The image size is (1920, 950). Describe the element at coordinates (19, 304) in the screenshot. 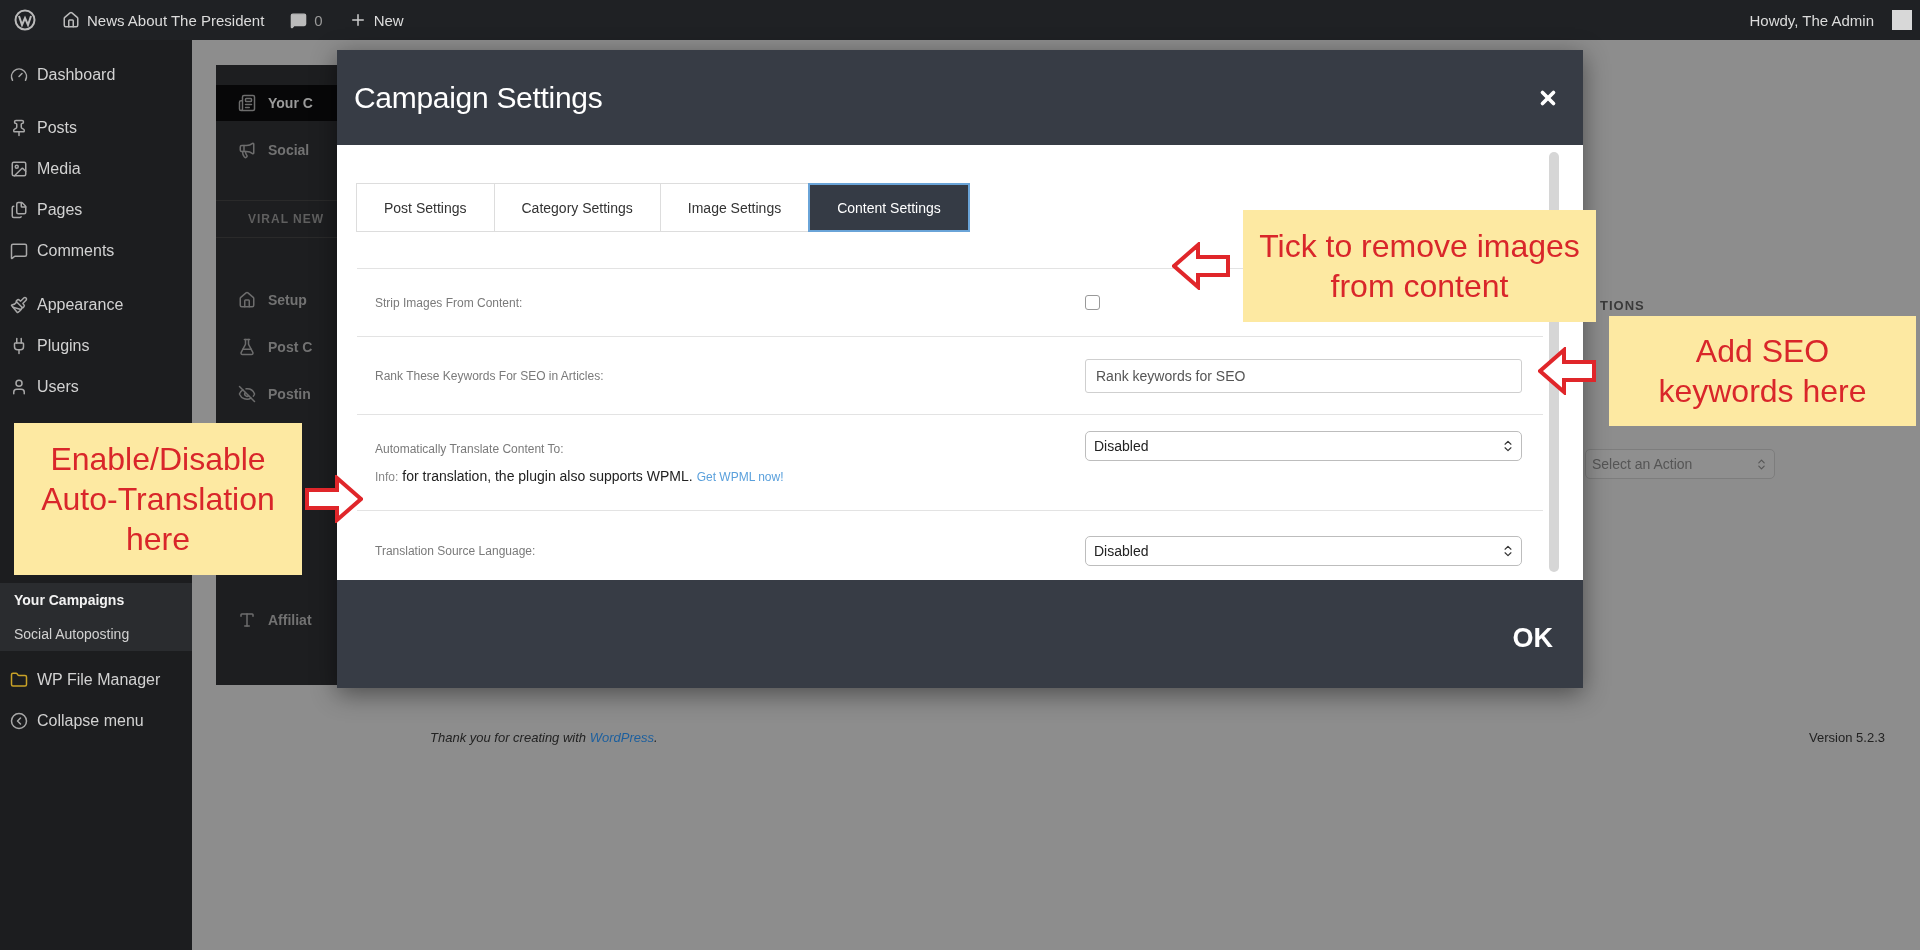

I see `paintbrush-icon` at that location.